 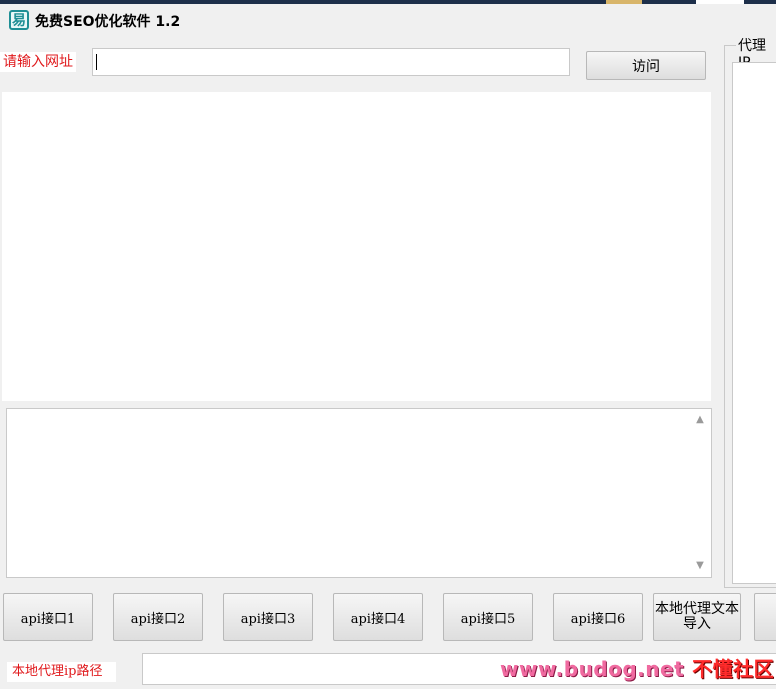 I want to click on api-button-5: api接口5, so click(x=488, y=617).